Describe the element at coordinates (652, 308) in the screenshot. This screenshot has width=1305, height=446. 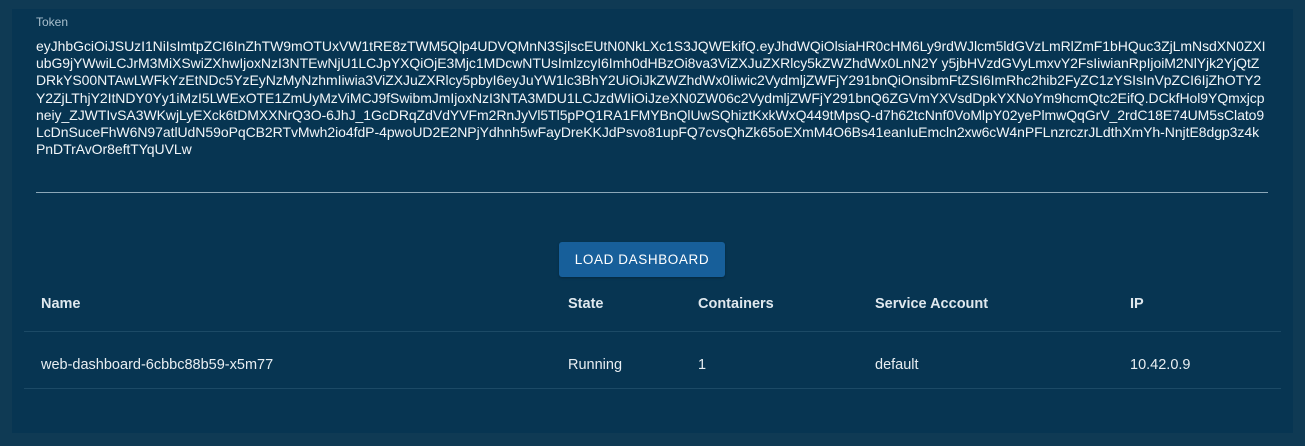
I see `table-header-row: Name State Containers Service Account IP` at that location.